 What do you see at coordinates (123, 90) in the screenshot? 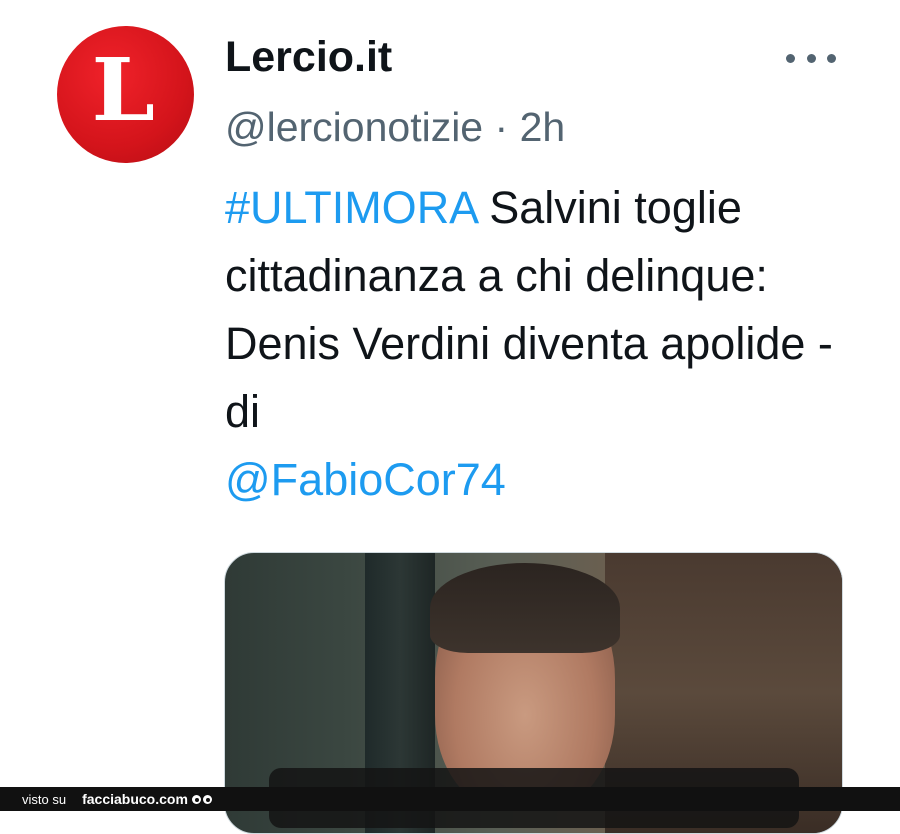
I see `avatar-logo-letter: L` at bounding box center [123, 90].